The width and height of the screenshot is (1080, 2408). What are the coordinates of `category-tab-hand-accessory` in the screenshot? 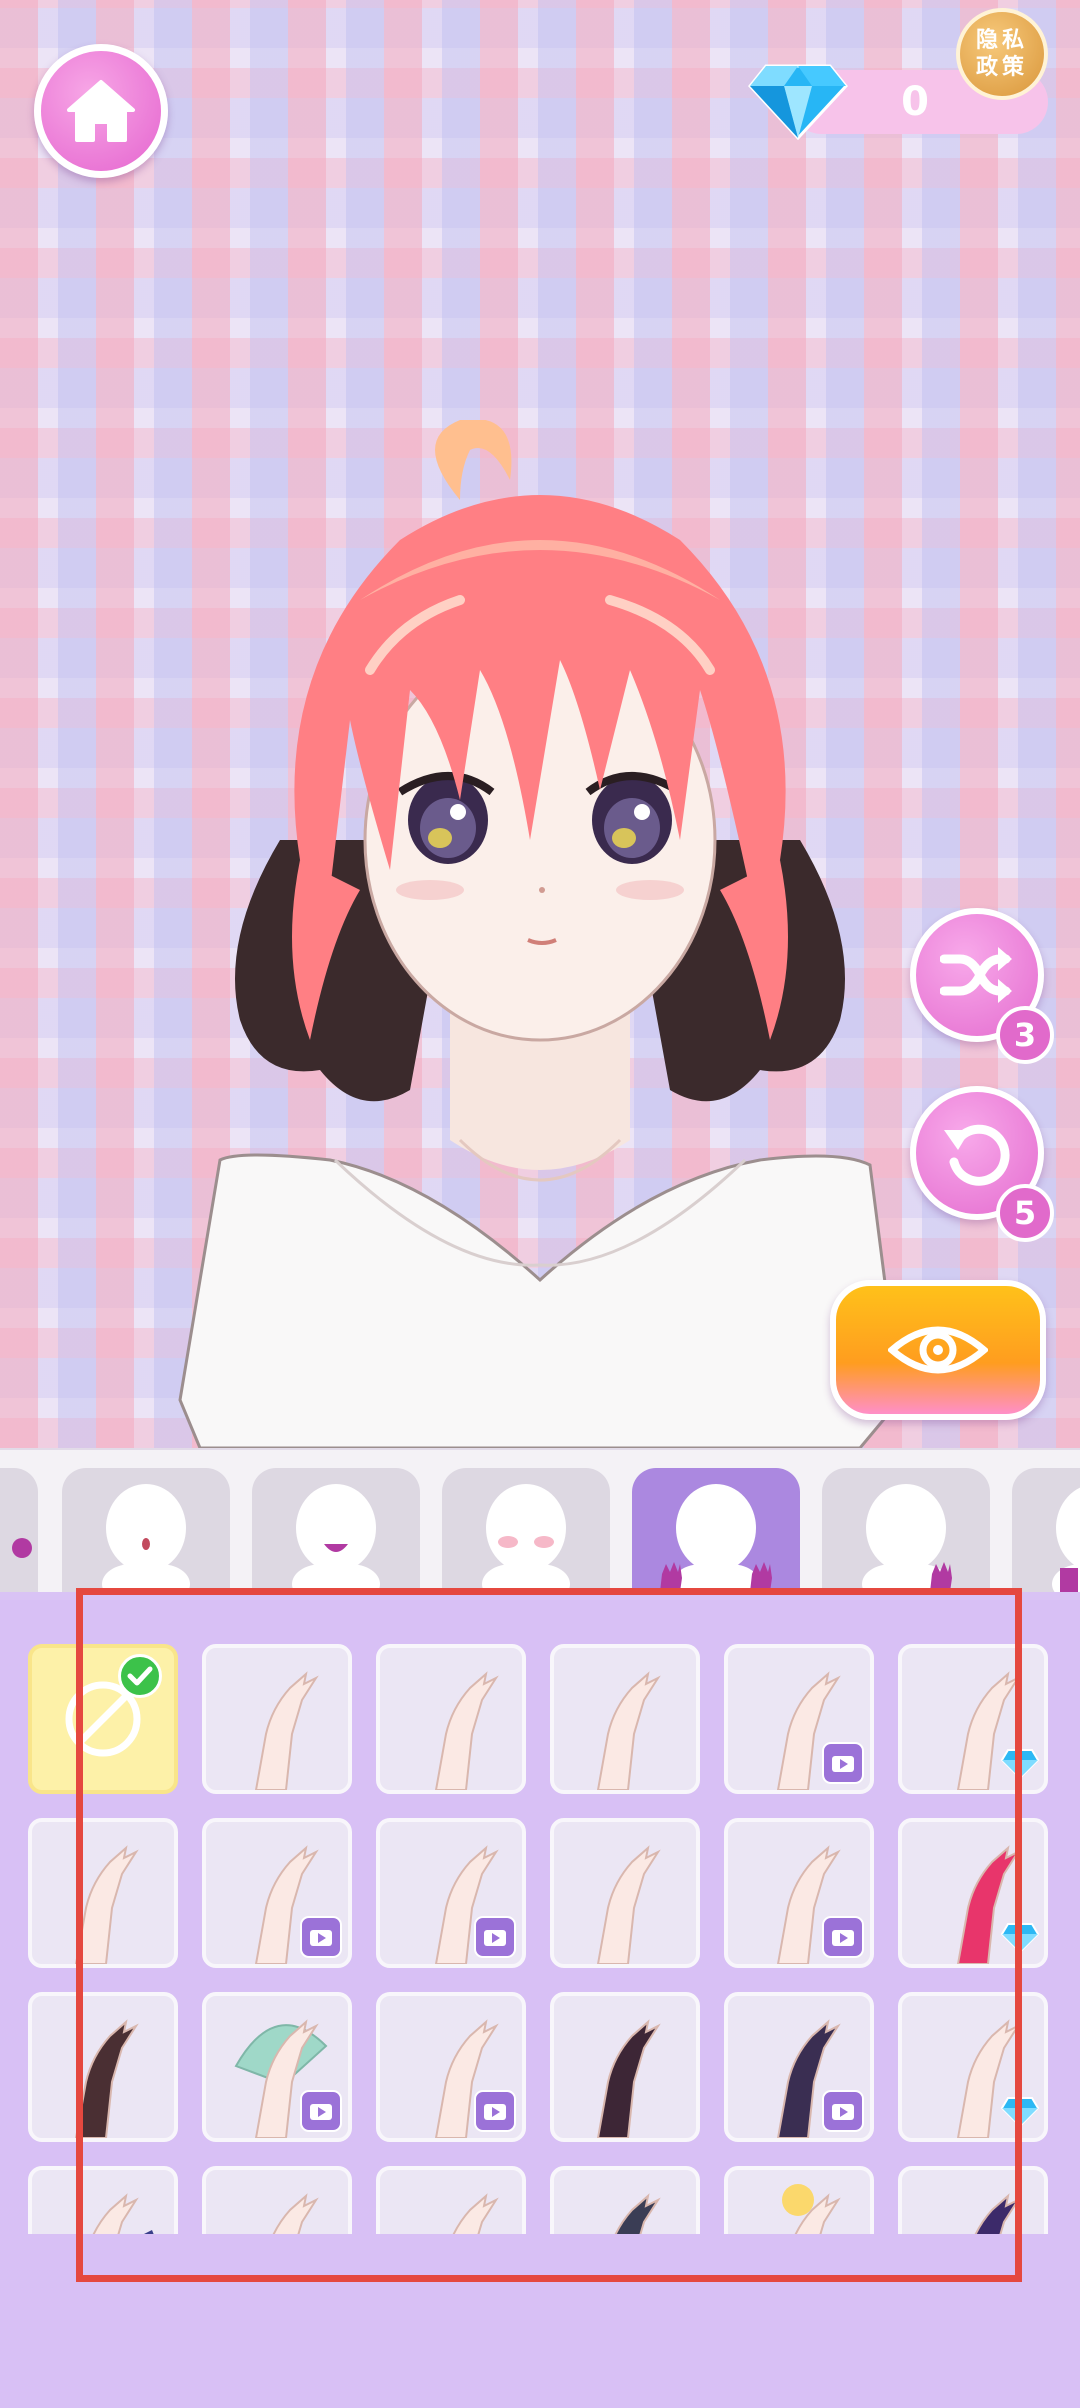 It's located at (906, 1530).